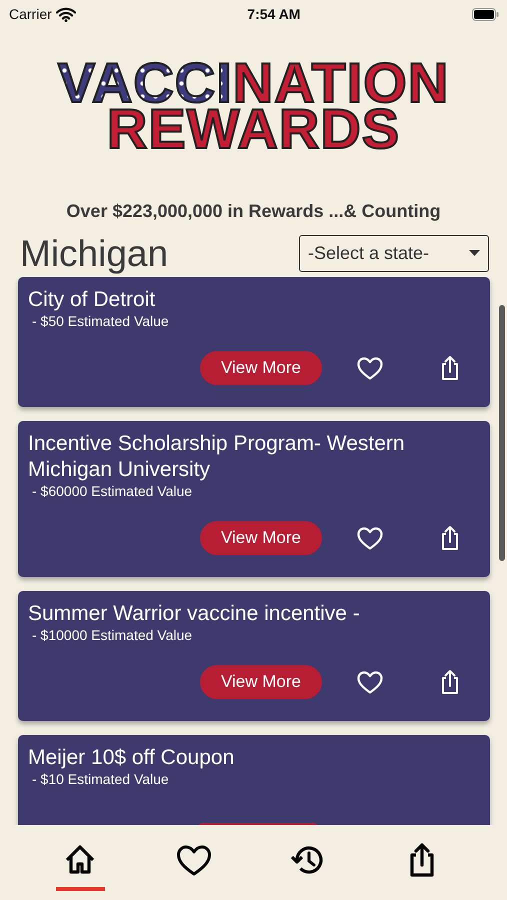 The height and width of the screenshot is (900, 507). Describe the element at coordinates (194, 614) in the screenshot. I see `reward-title: Summer Warrior vaccine incentive -` at that location.